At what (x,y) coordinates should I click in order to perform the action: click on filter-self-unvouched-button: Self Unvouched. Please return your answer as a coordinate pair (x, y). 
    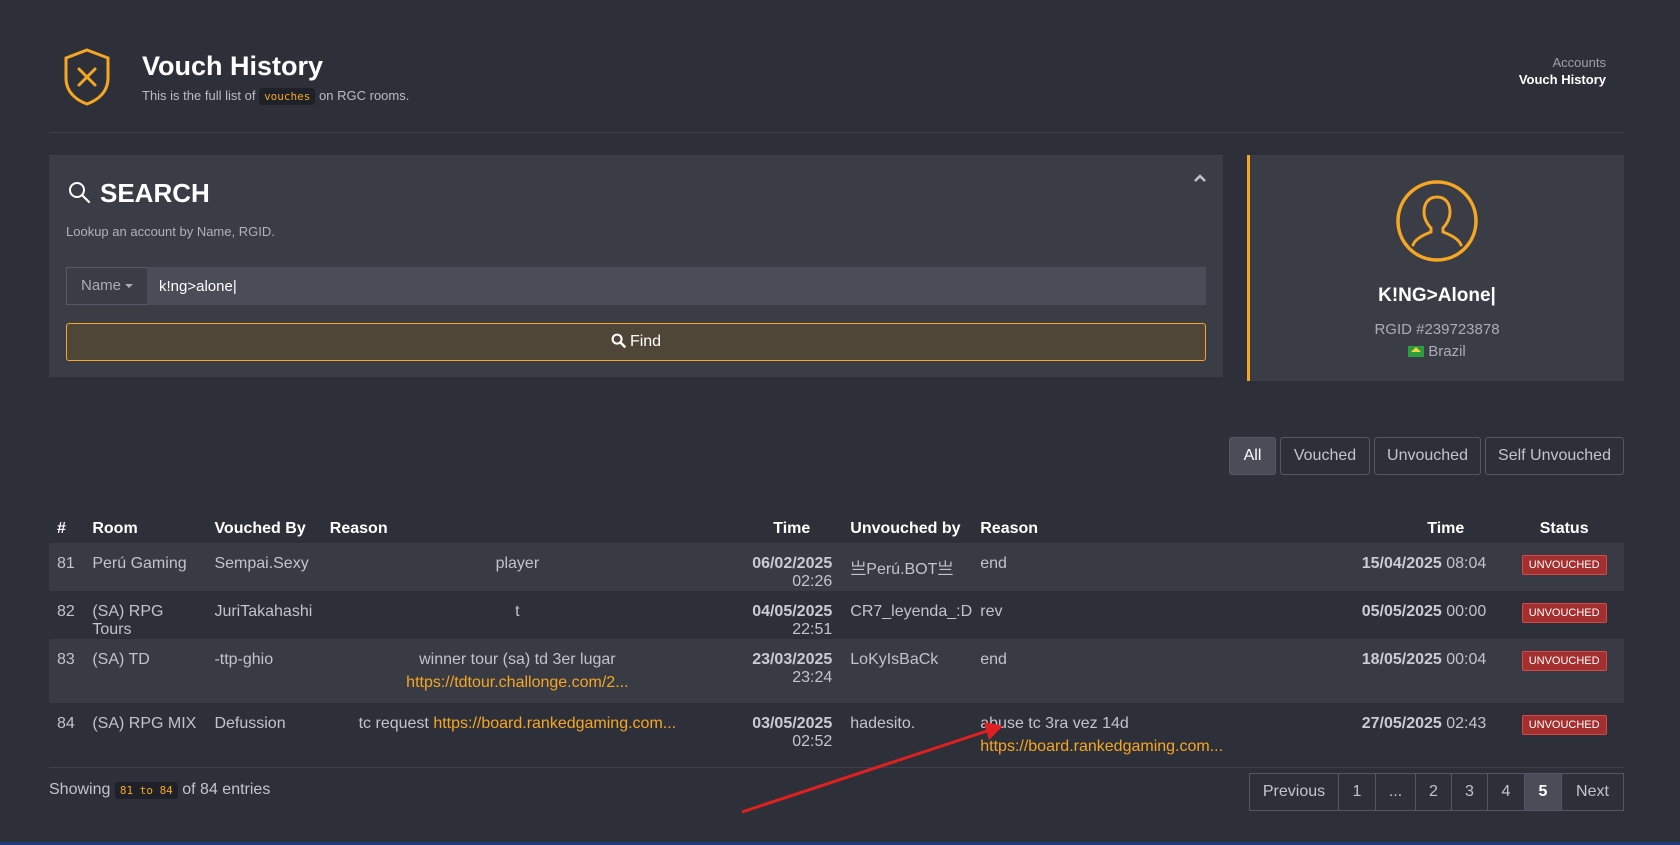
    Looking at the image, I should click on (1554, 456).